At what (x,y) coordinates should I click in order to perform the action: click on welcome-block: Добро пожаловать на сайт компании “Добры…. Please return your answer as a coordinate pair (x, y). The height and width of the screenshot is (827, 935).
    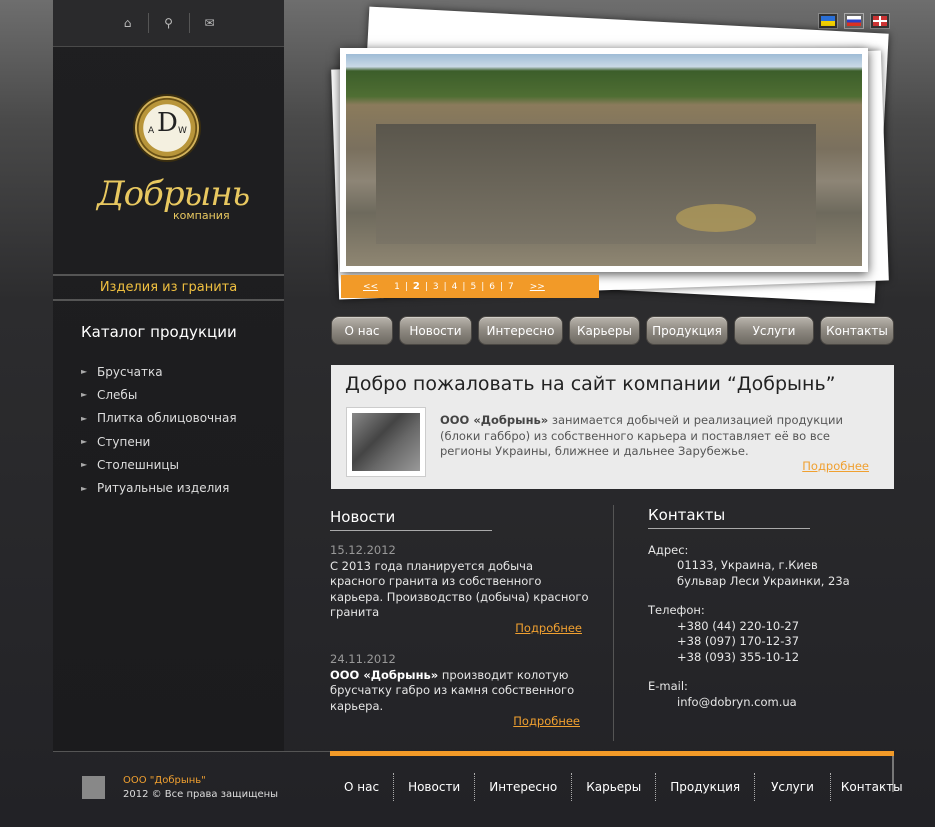
    Looking at the image, I should click on (612, 427).